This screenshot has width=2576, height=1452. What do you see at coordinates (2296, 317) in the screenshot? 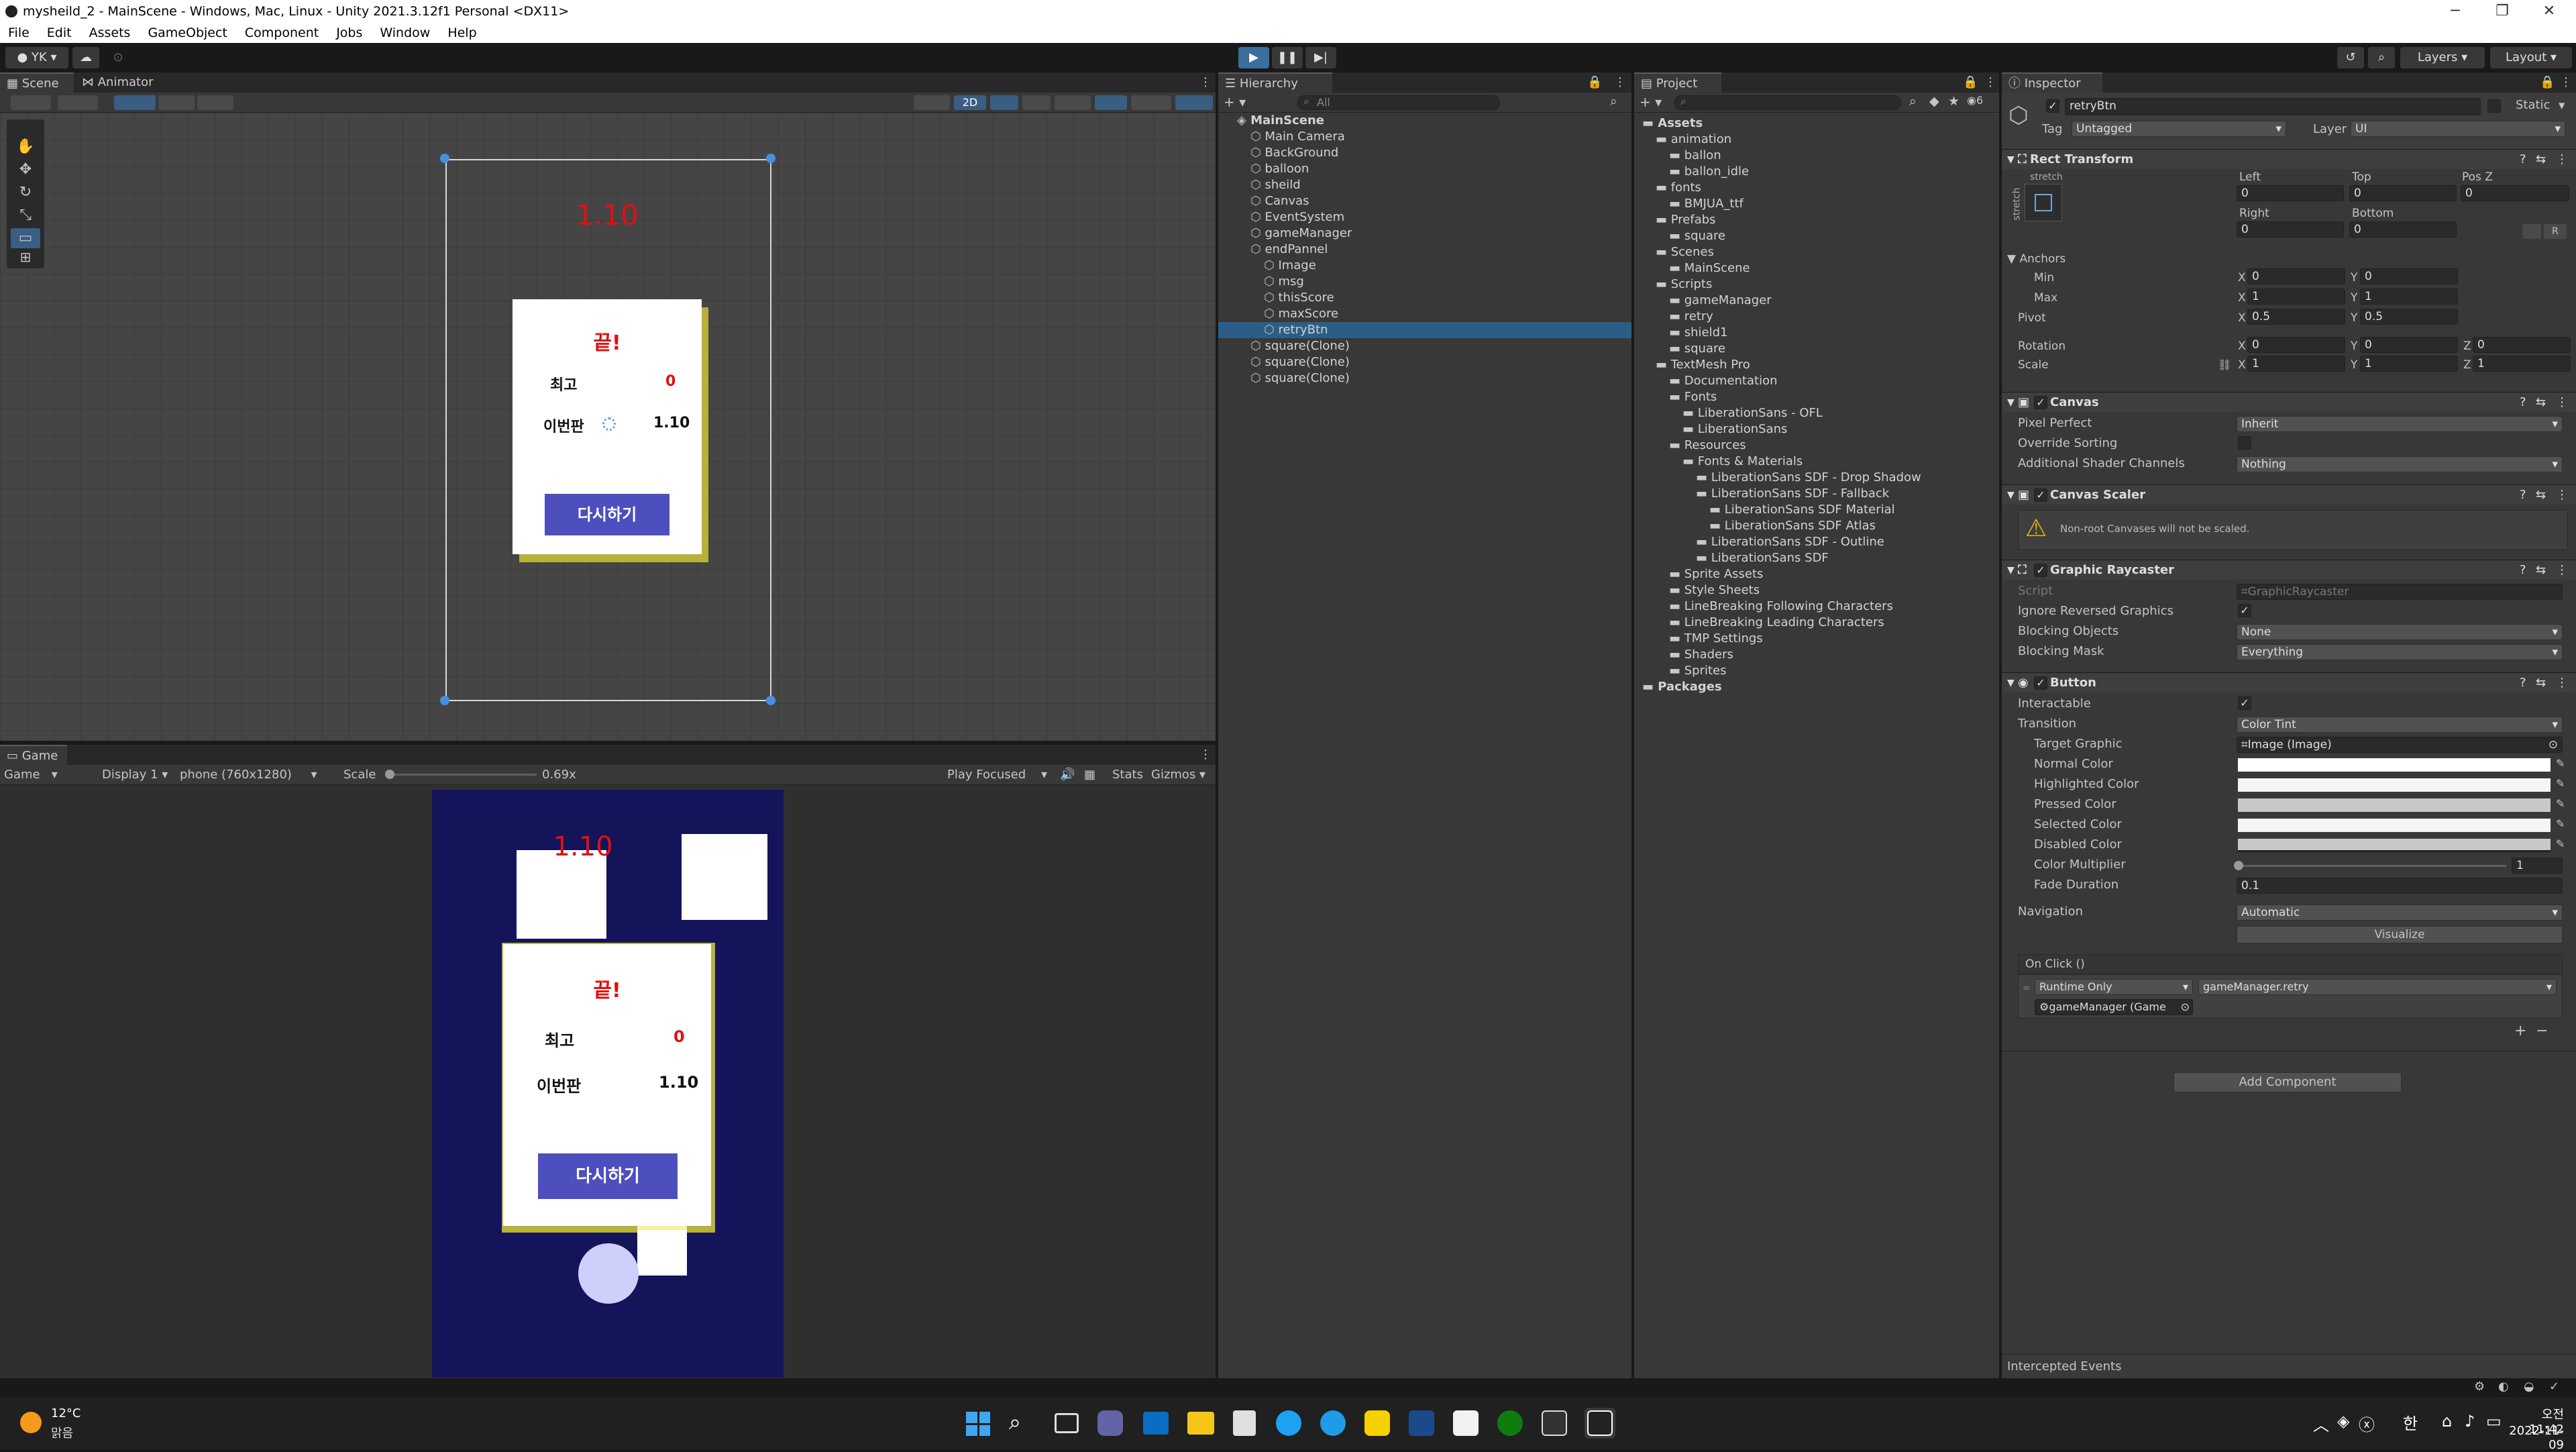
I see `pivot-x-field: 0.5` at bounding box center [2296, 317].